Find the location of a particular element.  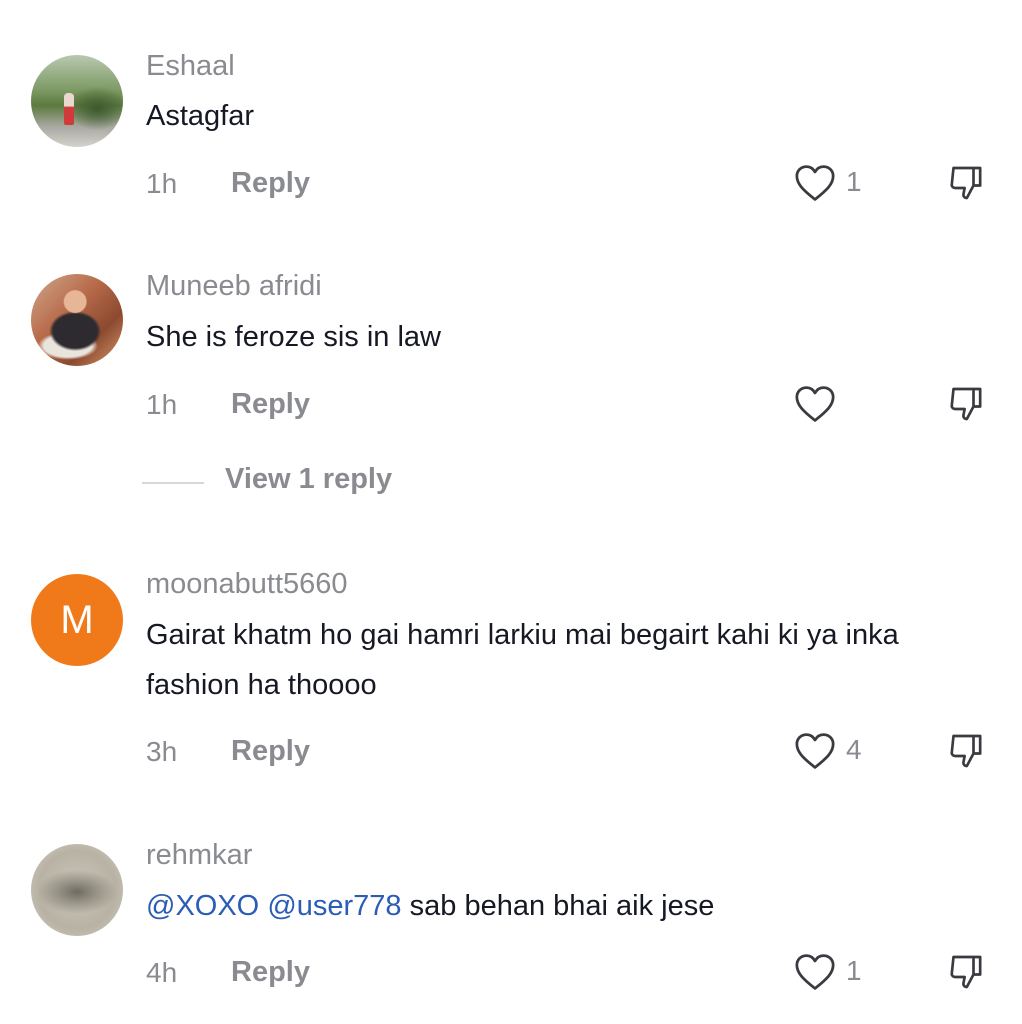

like-count: 1 is located at coordinates (854, 970).